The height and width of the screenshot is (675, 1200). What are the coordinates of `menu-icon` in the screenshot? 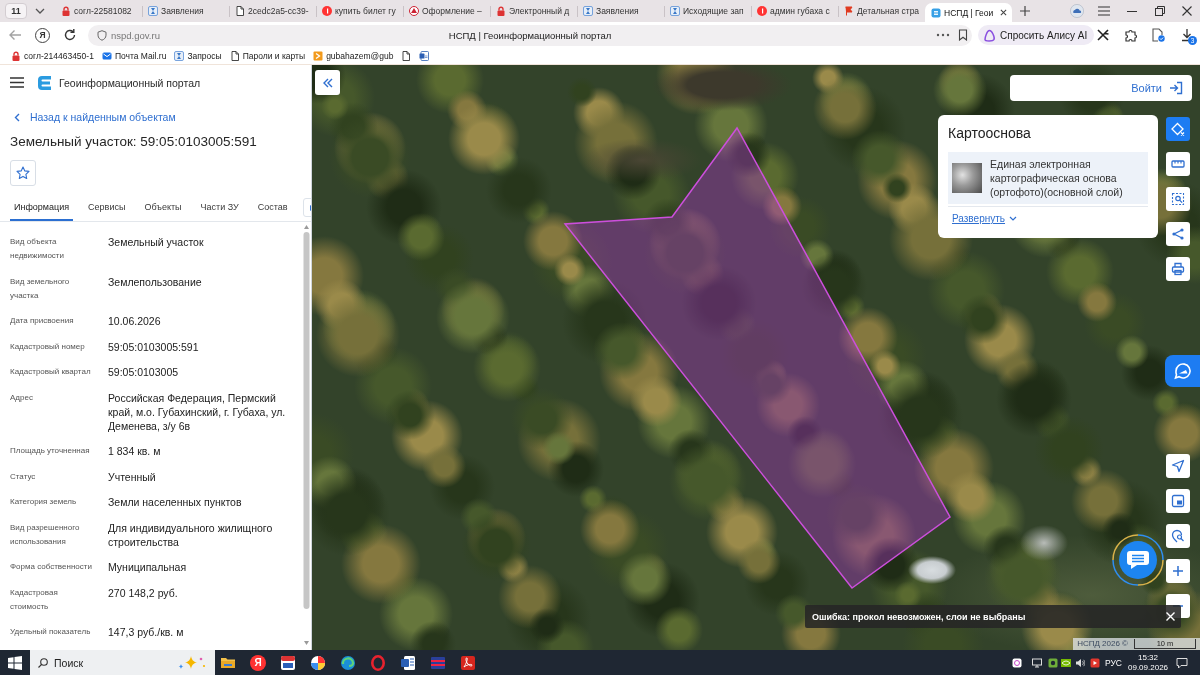 It's located at (17, 82).